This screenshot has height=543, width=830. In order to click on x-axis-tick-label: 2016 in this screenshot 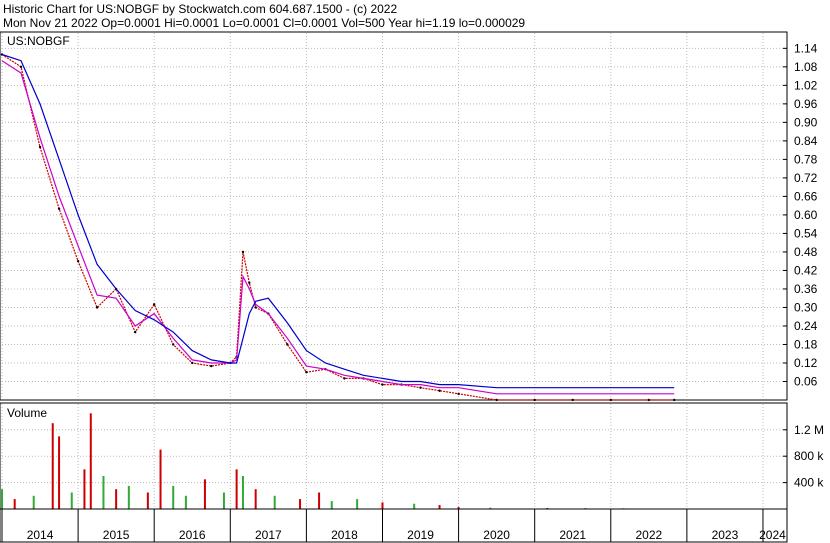, I will do `click(192, 535)`.